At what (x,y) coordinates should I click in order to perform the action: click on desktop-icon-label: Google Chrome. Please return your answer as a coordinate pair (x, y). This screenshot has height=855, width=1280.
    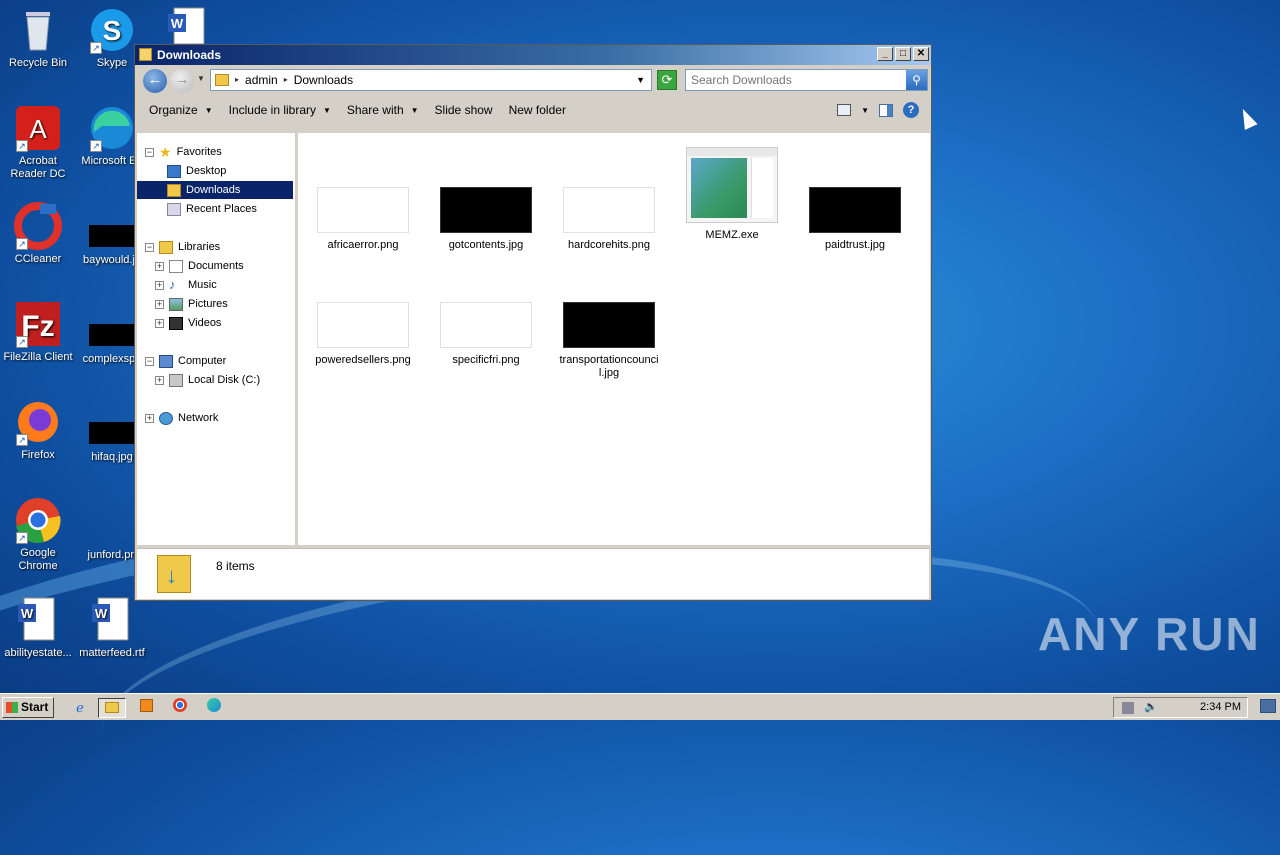
    Looking at the image, I should click on (38, 559).